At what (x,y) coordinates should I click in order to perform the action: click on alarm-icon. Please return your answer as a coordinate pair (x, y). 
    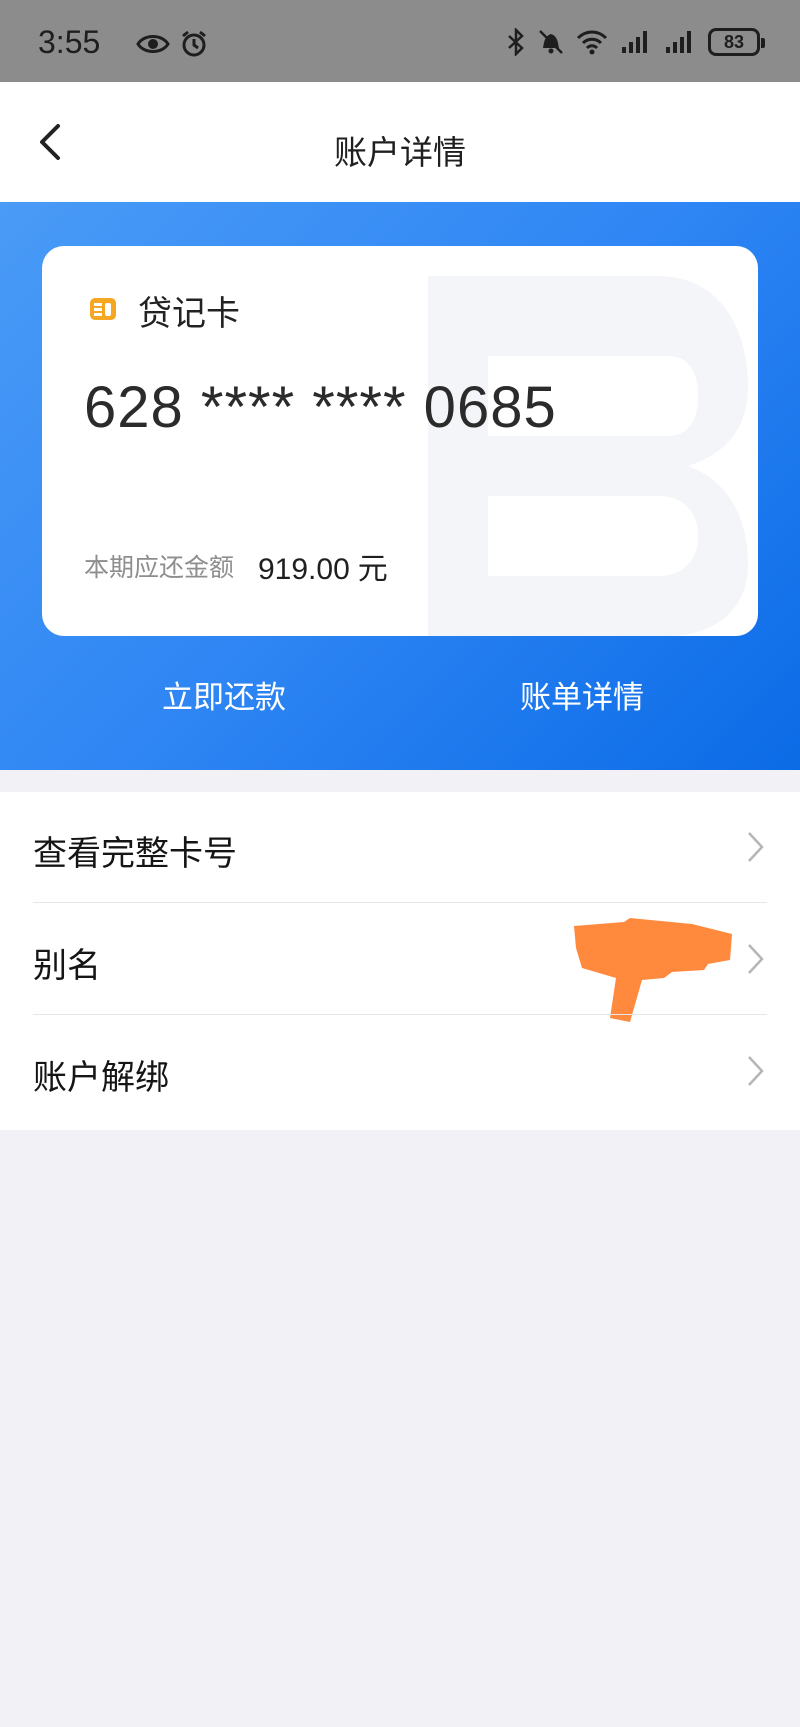
    Looking at the image, I should click on (194, 43).